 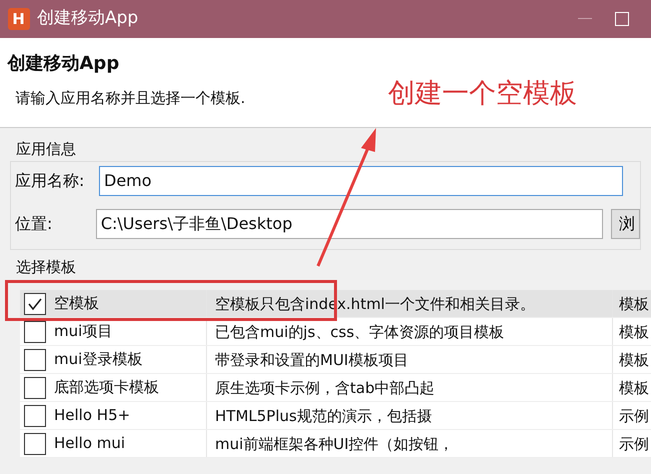 What do you see at coordinates (131, 98) in the screenshot?
I see `dialog-subtitle: 请输入应用名称并且选择一个模板.` at bounding box center [131, 98].